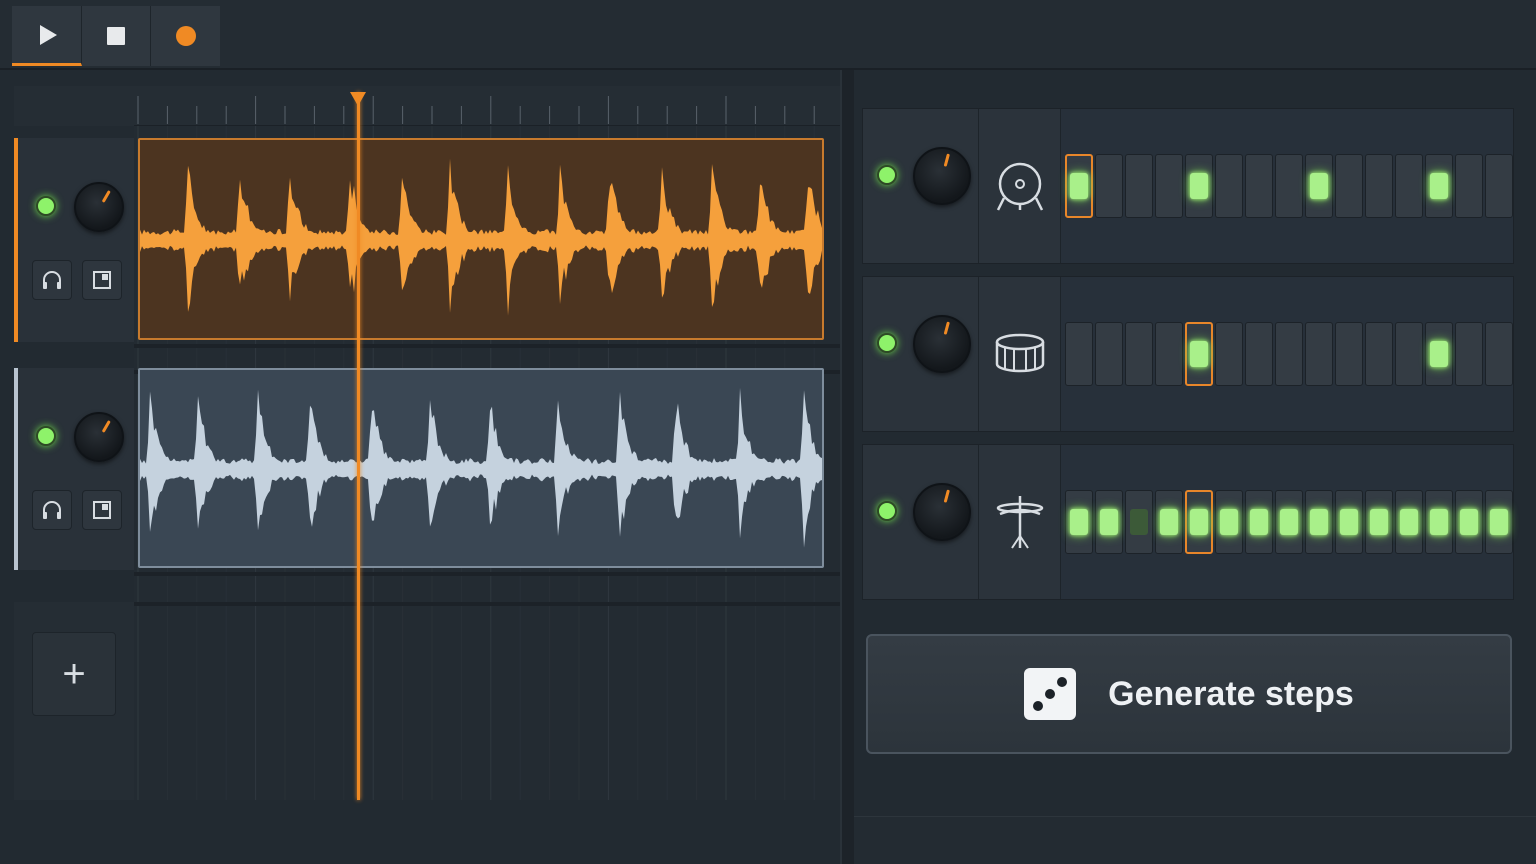 The width and height of the screenshot is (1536, 864). I want to click on generate-steps-label: Generate steps, so click(1231, 693).